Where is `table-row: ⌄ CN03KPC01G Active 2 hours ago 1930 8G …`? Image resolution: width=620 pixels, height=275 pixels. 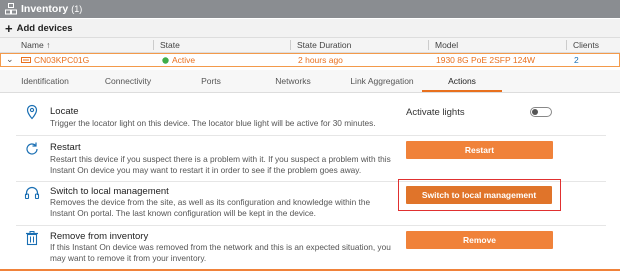 table-row: ⌄ CN03KPC01G Active 2 hours ago 1930 8G … is located at coordinates (310, 60).